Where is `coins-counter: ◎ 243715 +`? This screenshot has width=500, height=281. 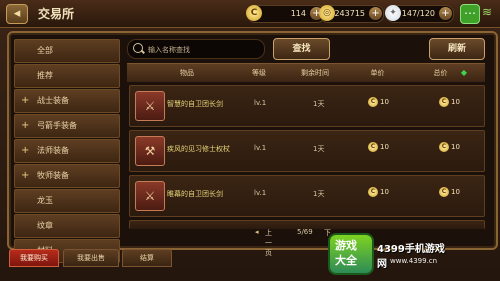 coins-counter: ◎ 243715 + is located at coordinates (351, 14).